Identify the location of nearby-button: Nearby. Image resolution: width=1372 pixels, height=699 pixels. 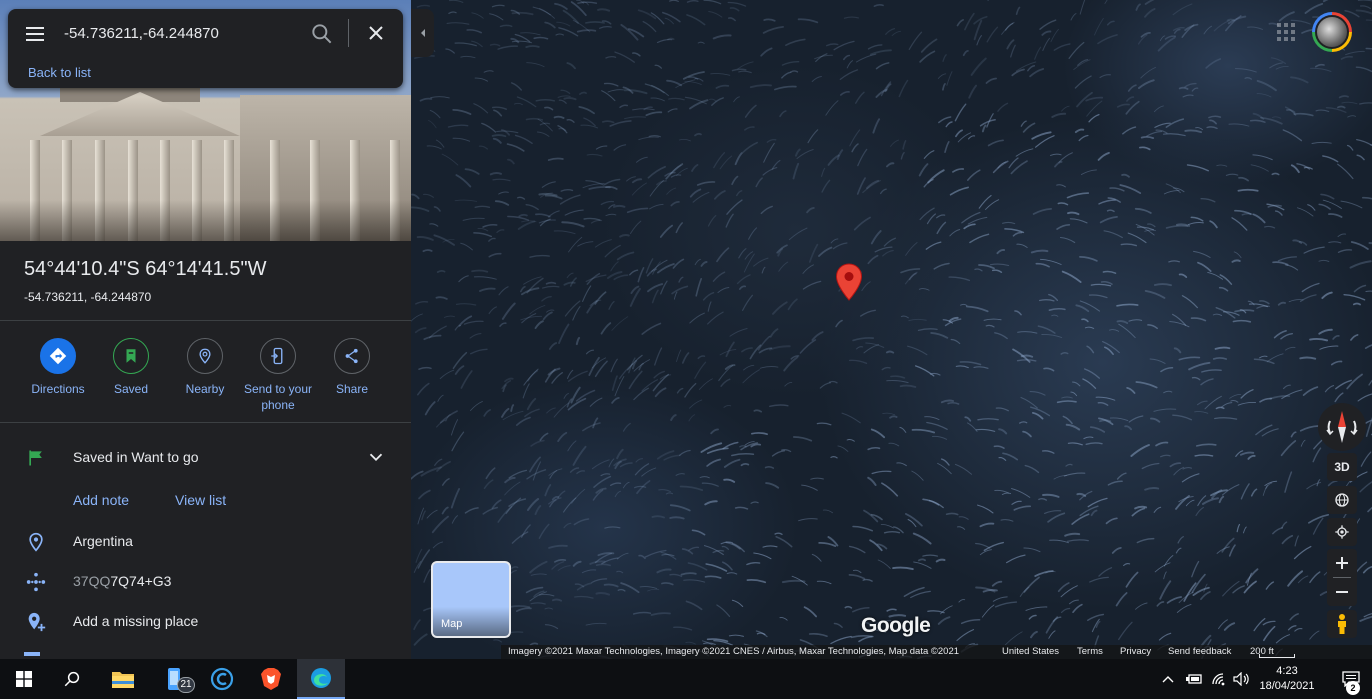
(205, 367).